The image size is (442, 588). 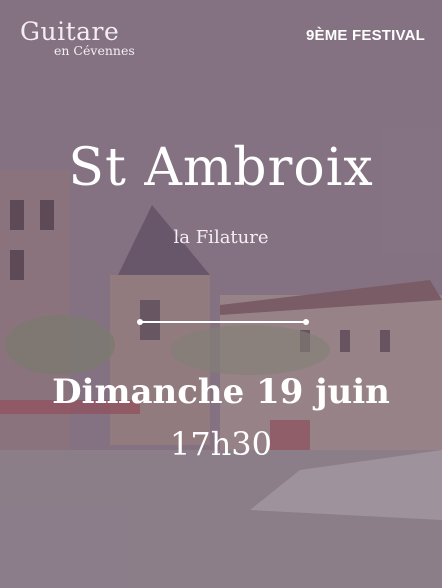 What do you see at coordinates (223, 322) in the screenshot?
I see `divider` at bounding box center [223, 322].